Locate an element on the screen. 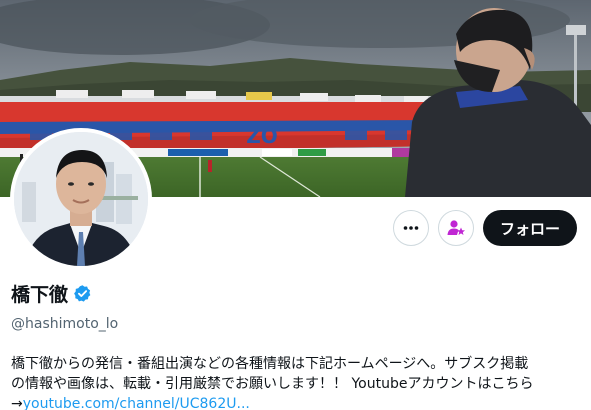 This screenshot has width=591, height=410. name-row: 橋下徹 is located at coordinates (294, 293).